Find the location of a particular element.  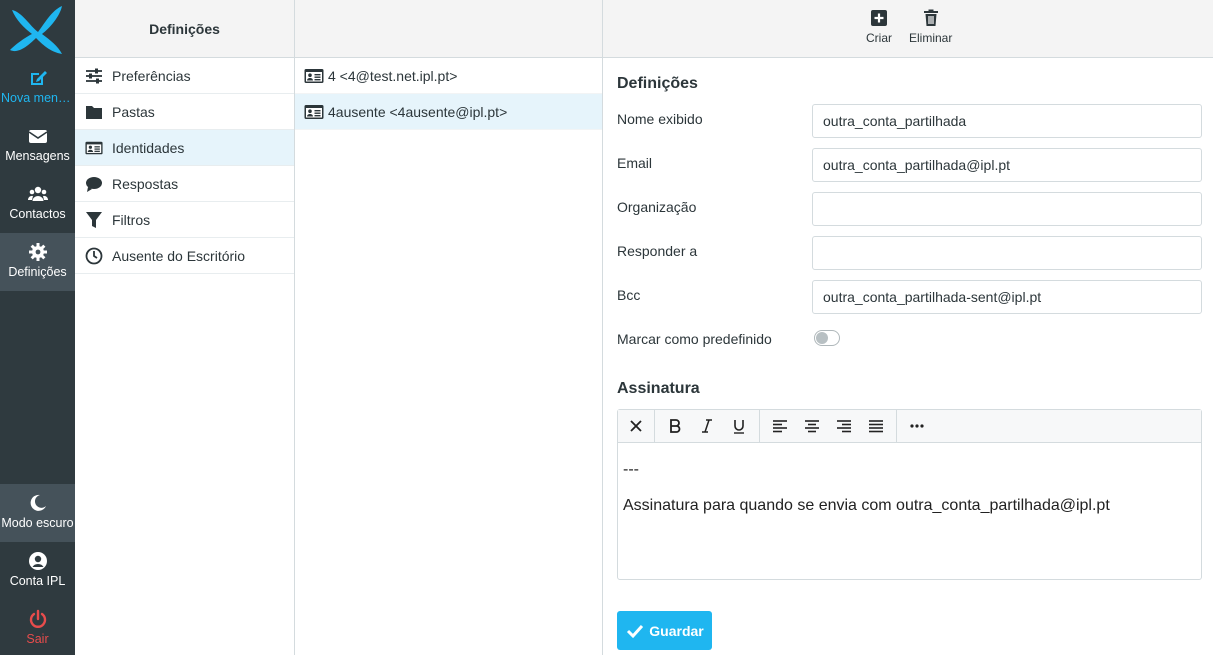

gear-icon is located at coordinates (37, 252).